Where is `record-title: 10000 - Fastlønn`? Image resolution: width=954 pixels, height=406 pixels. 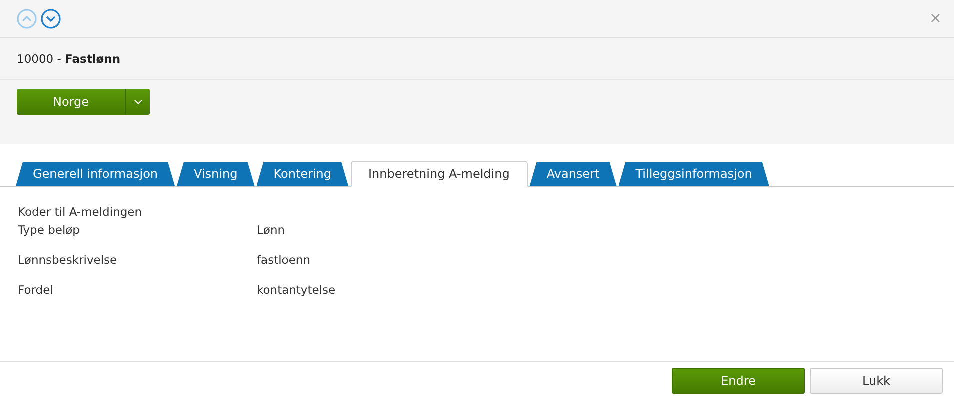 record-title: 10000 - Fastlønn is located at coordinates (69, 59).